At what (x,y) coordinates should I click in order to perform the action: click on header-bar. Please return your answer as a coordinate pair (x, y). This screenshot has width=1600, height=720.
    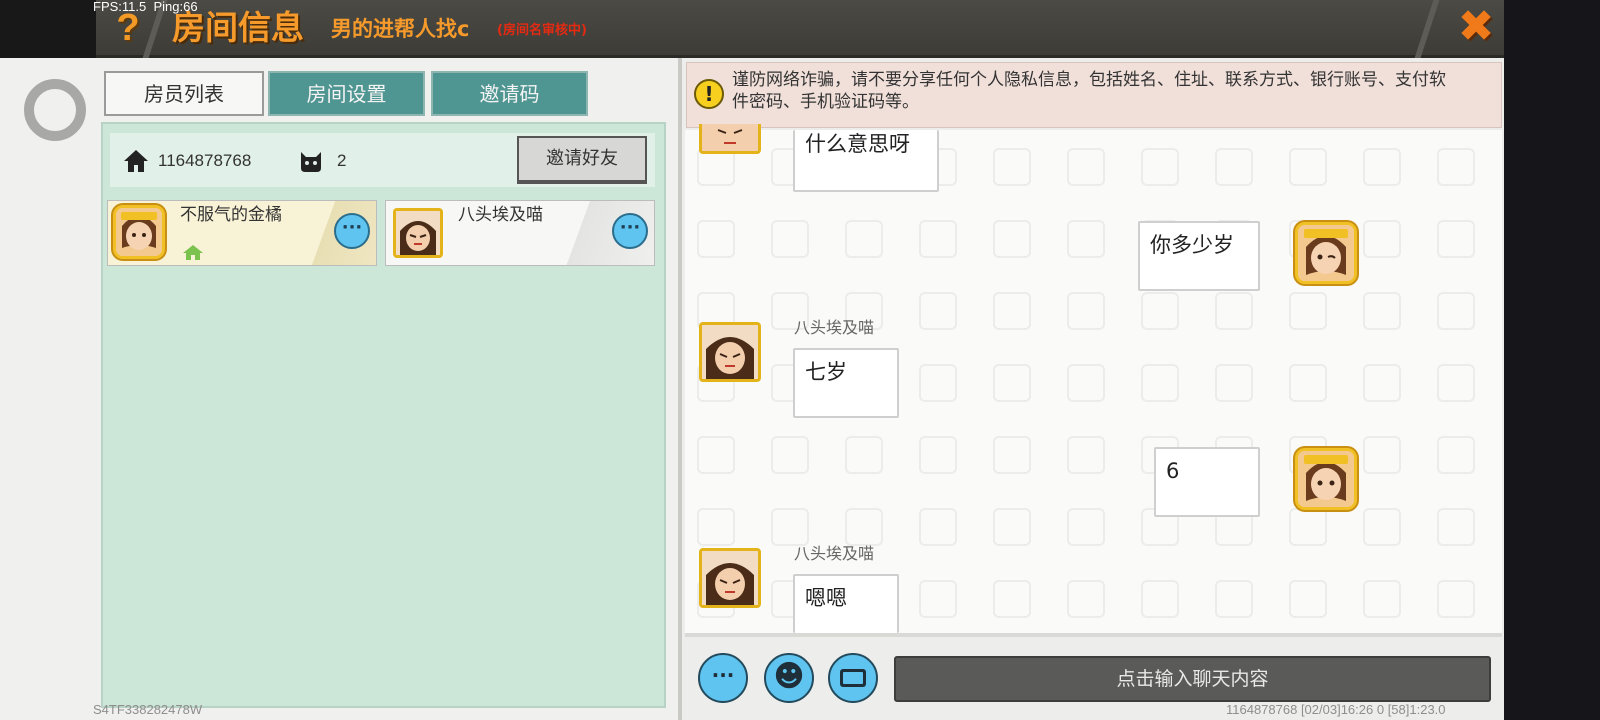
    Looking at the image, I should click on (800, 29).